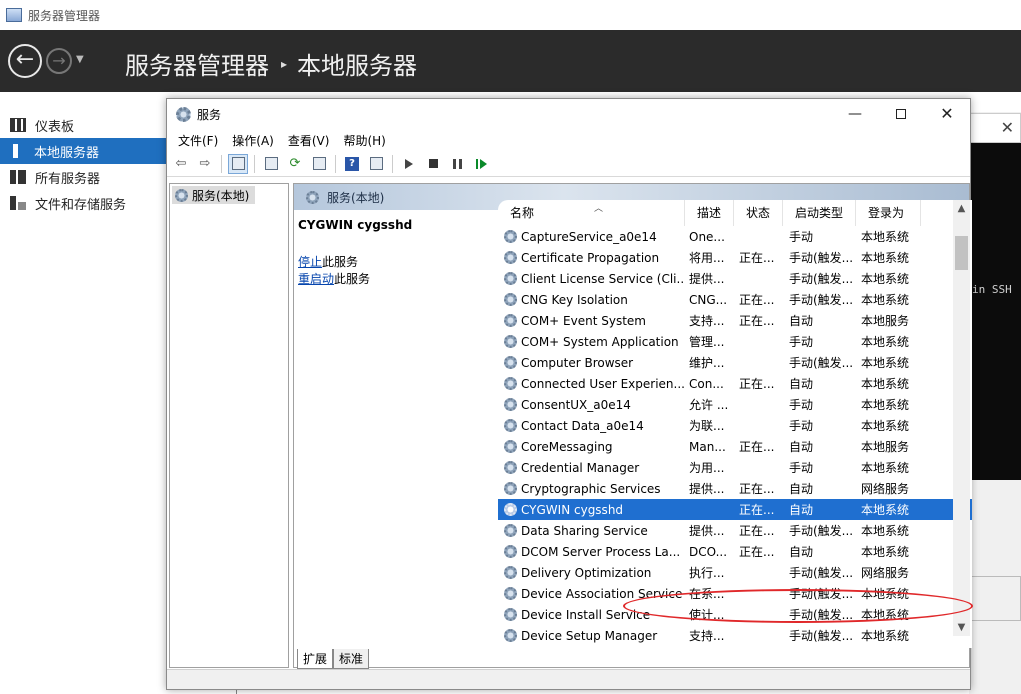  What do you see at coordinates (181, 164) in the screenshot?
I see `back-button: ⇦` at bounding box center [181, 164].